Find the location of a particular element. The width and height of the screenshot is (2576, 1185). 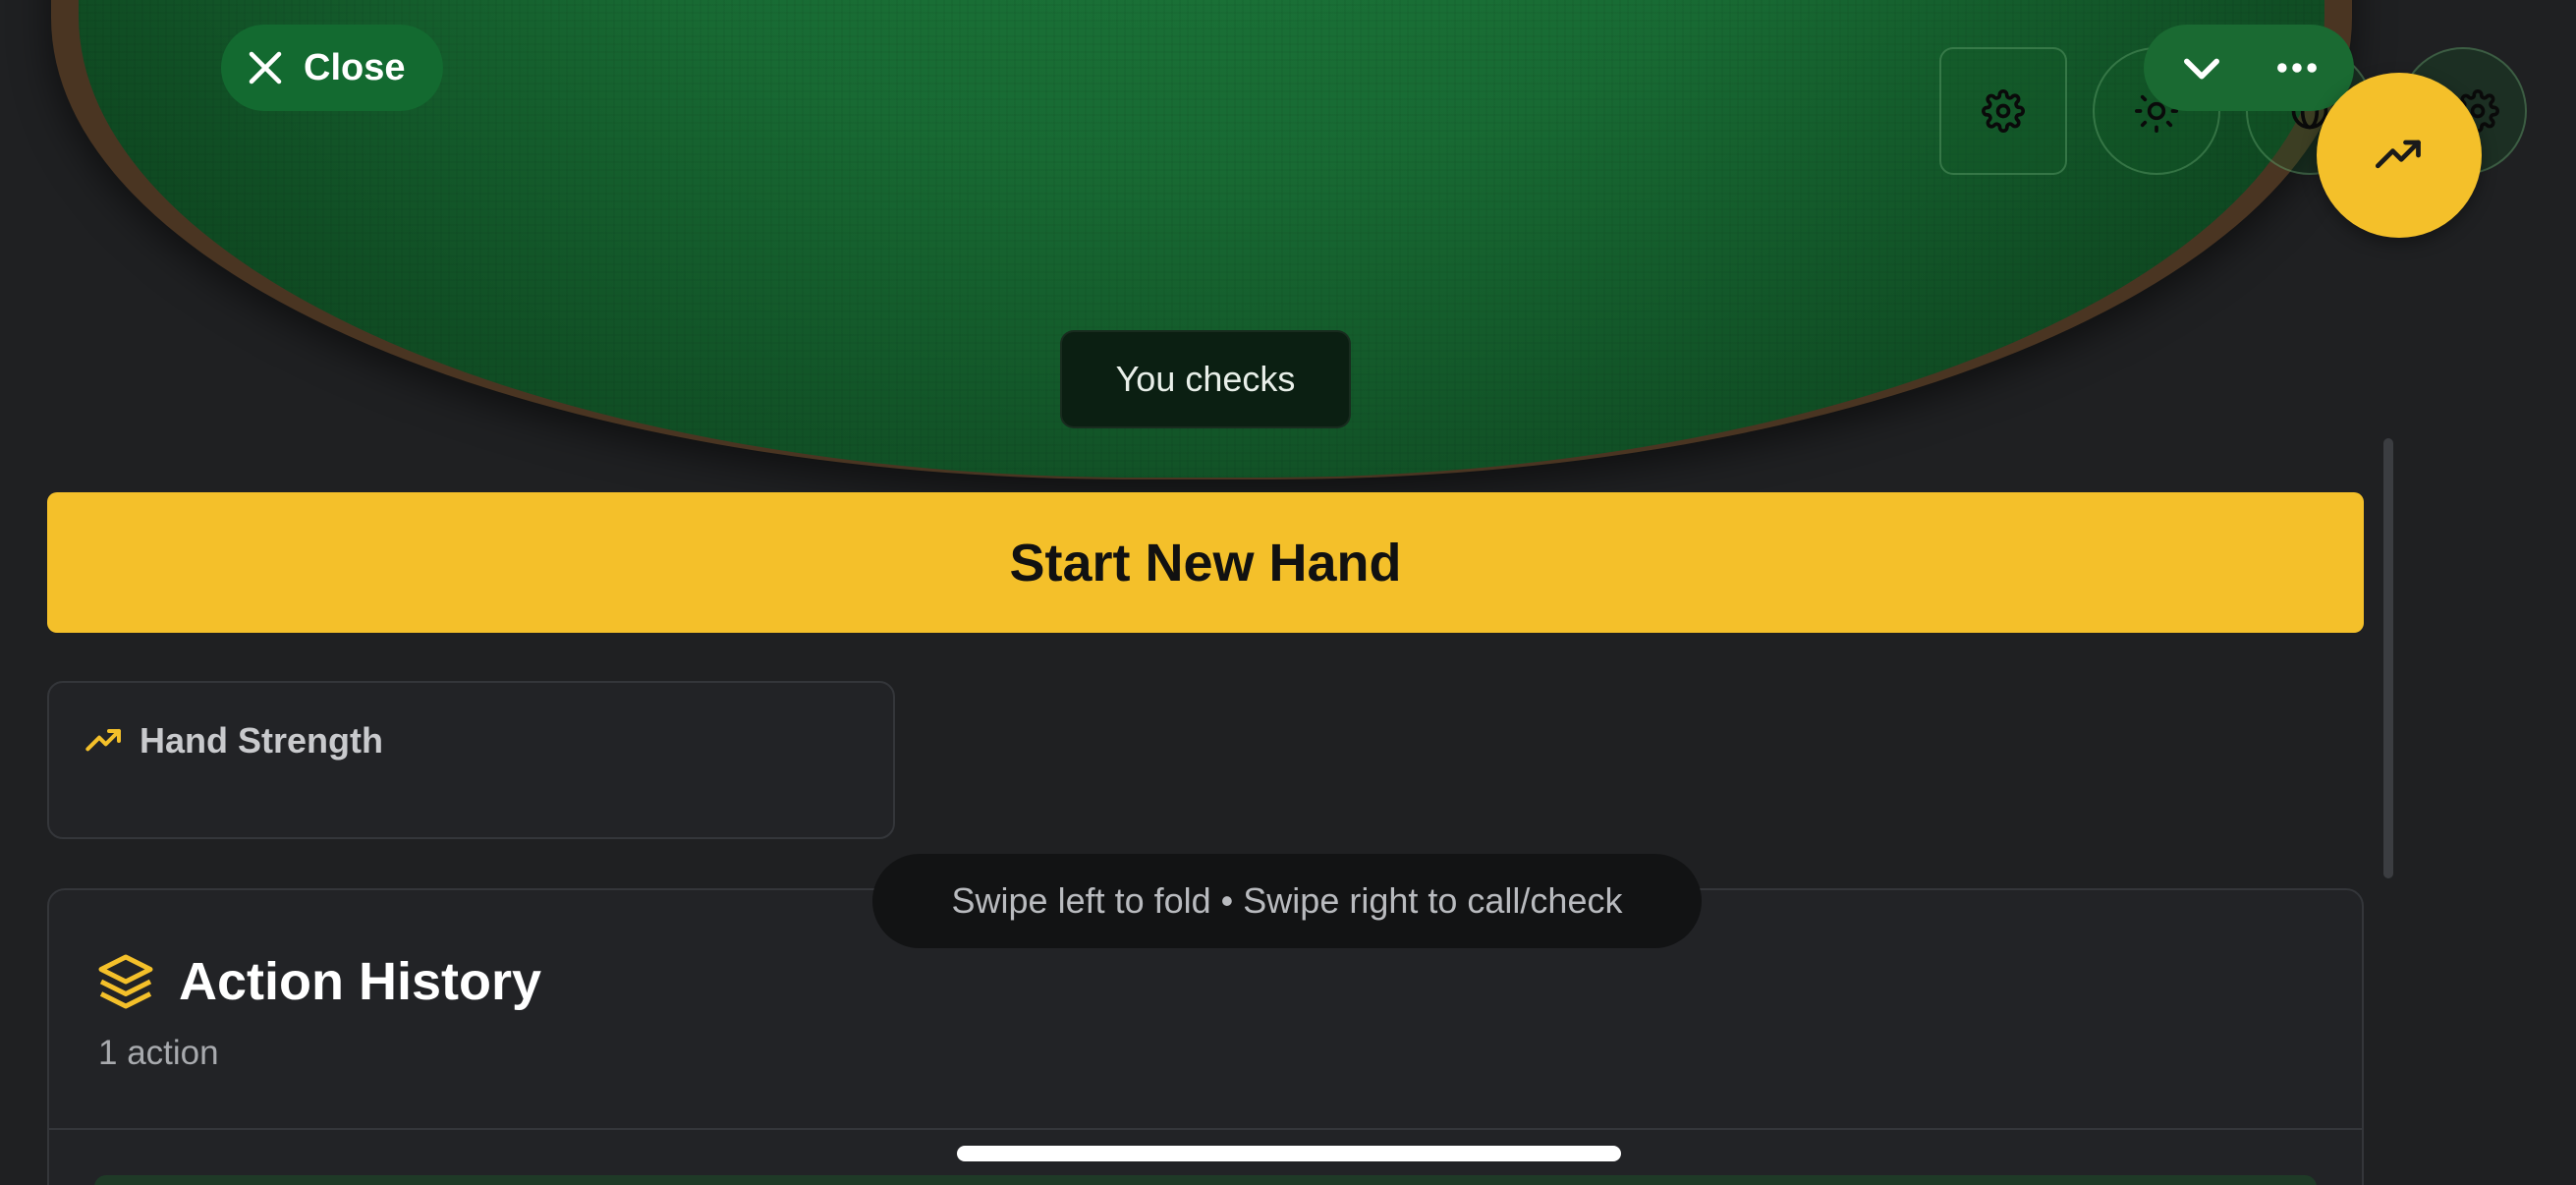

layers-icon is located at coordinates (125, 982).